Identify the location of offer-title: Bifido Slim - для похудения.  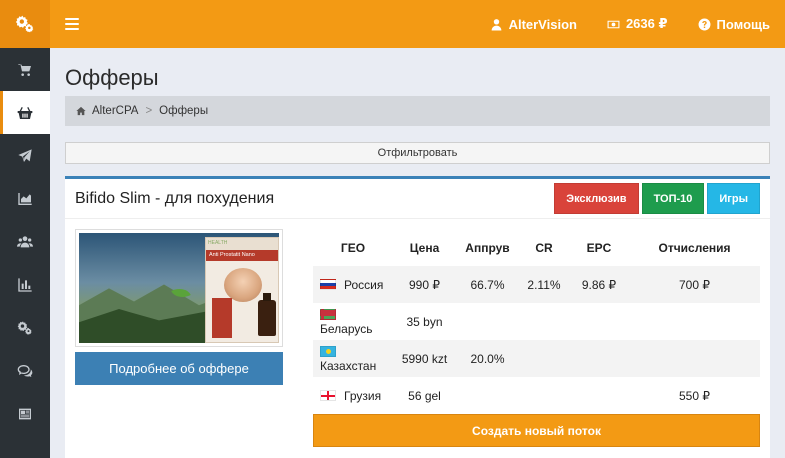
(174, 199).